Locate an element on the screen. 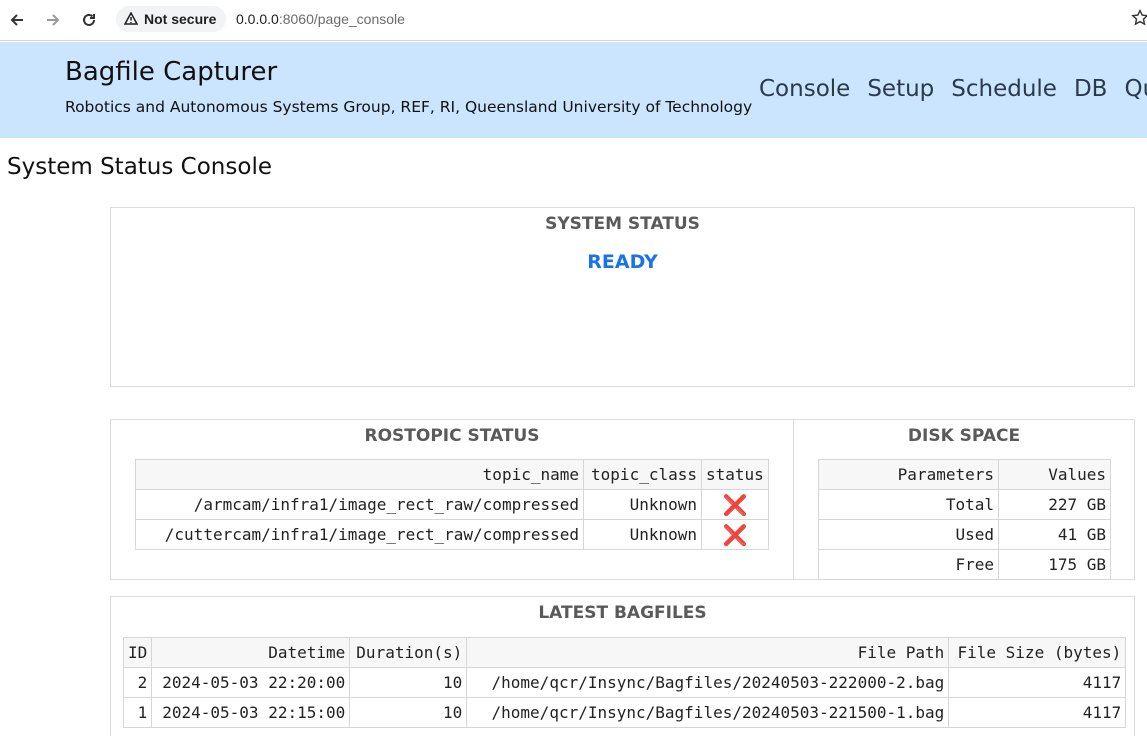 The height and width of the screenshot is (736, 1147). bookmark-star-button is located at coordinates (1139, 19).